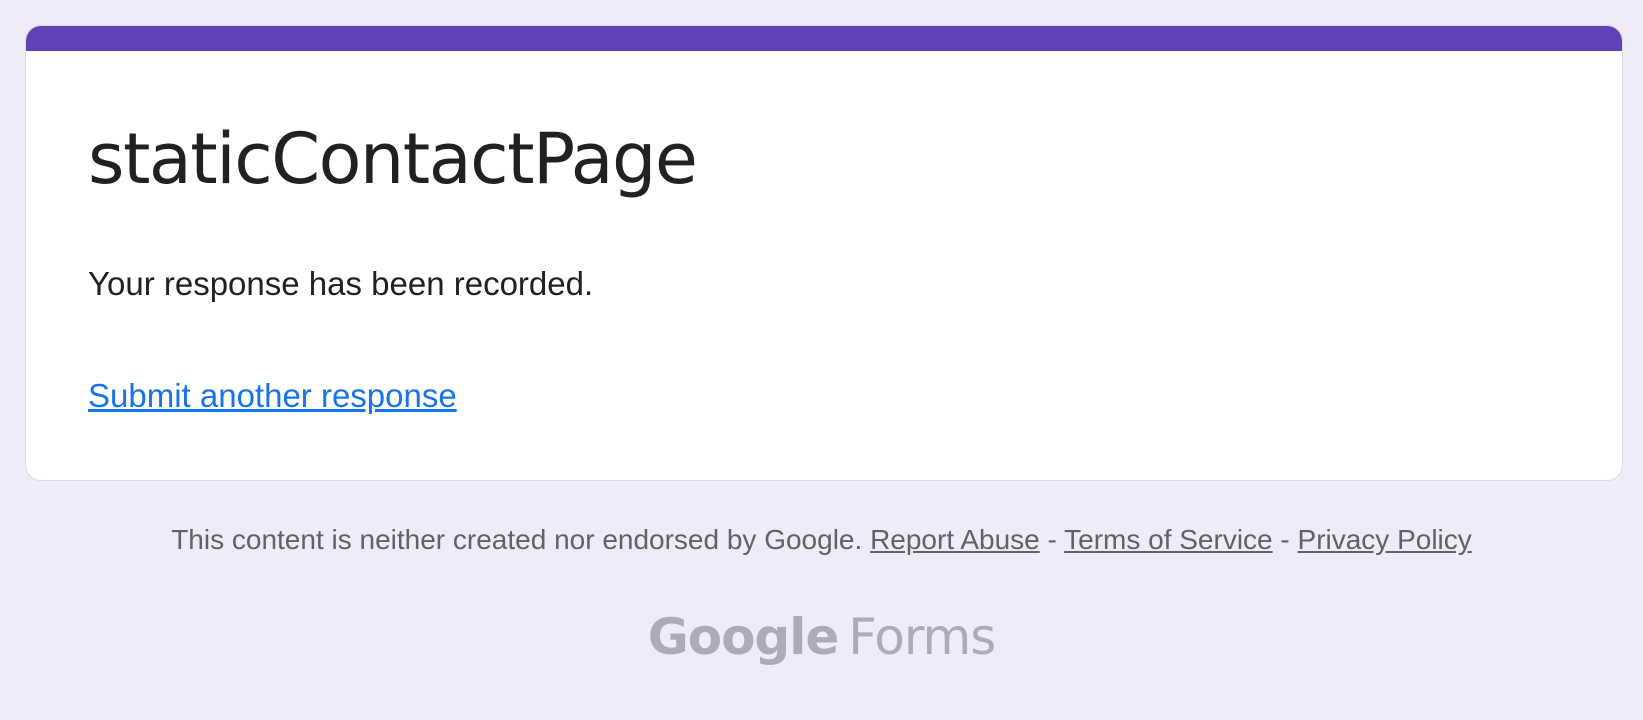  Describe the element at coordinates (393, 159) in the screenshot. I see `form-title: staticContactPage` at that location.